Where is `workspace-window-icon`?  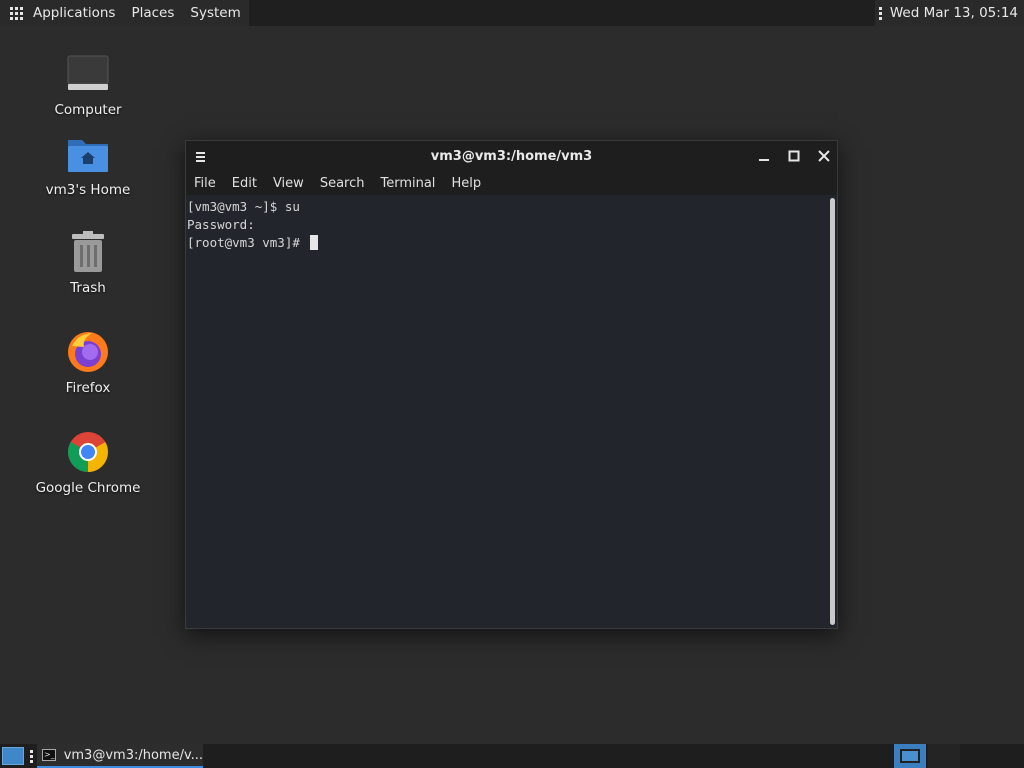
workspace-window-icon is located at coordinates (910, 756).